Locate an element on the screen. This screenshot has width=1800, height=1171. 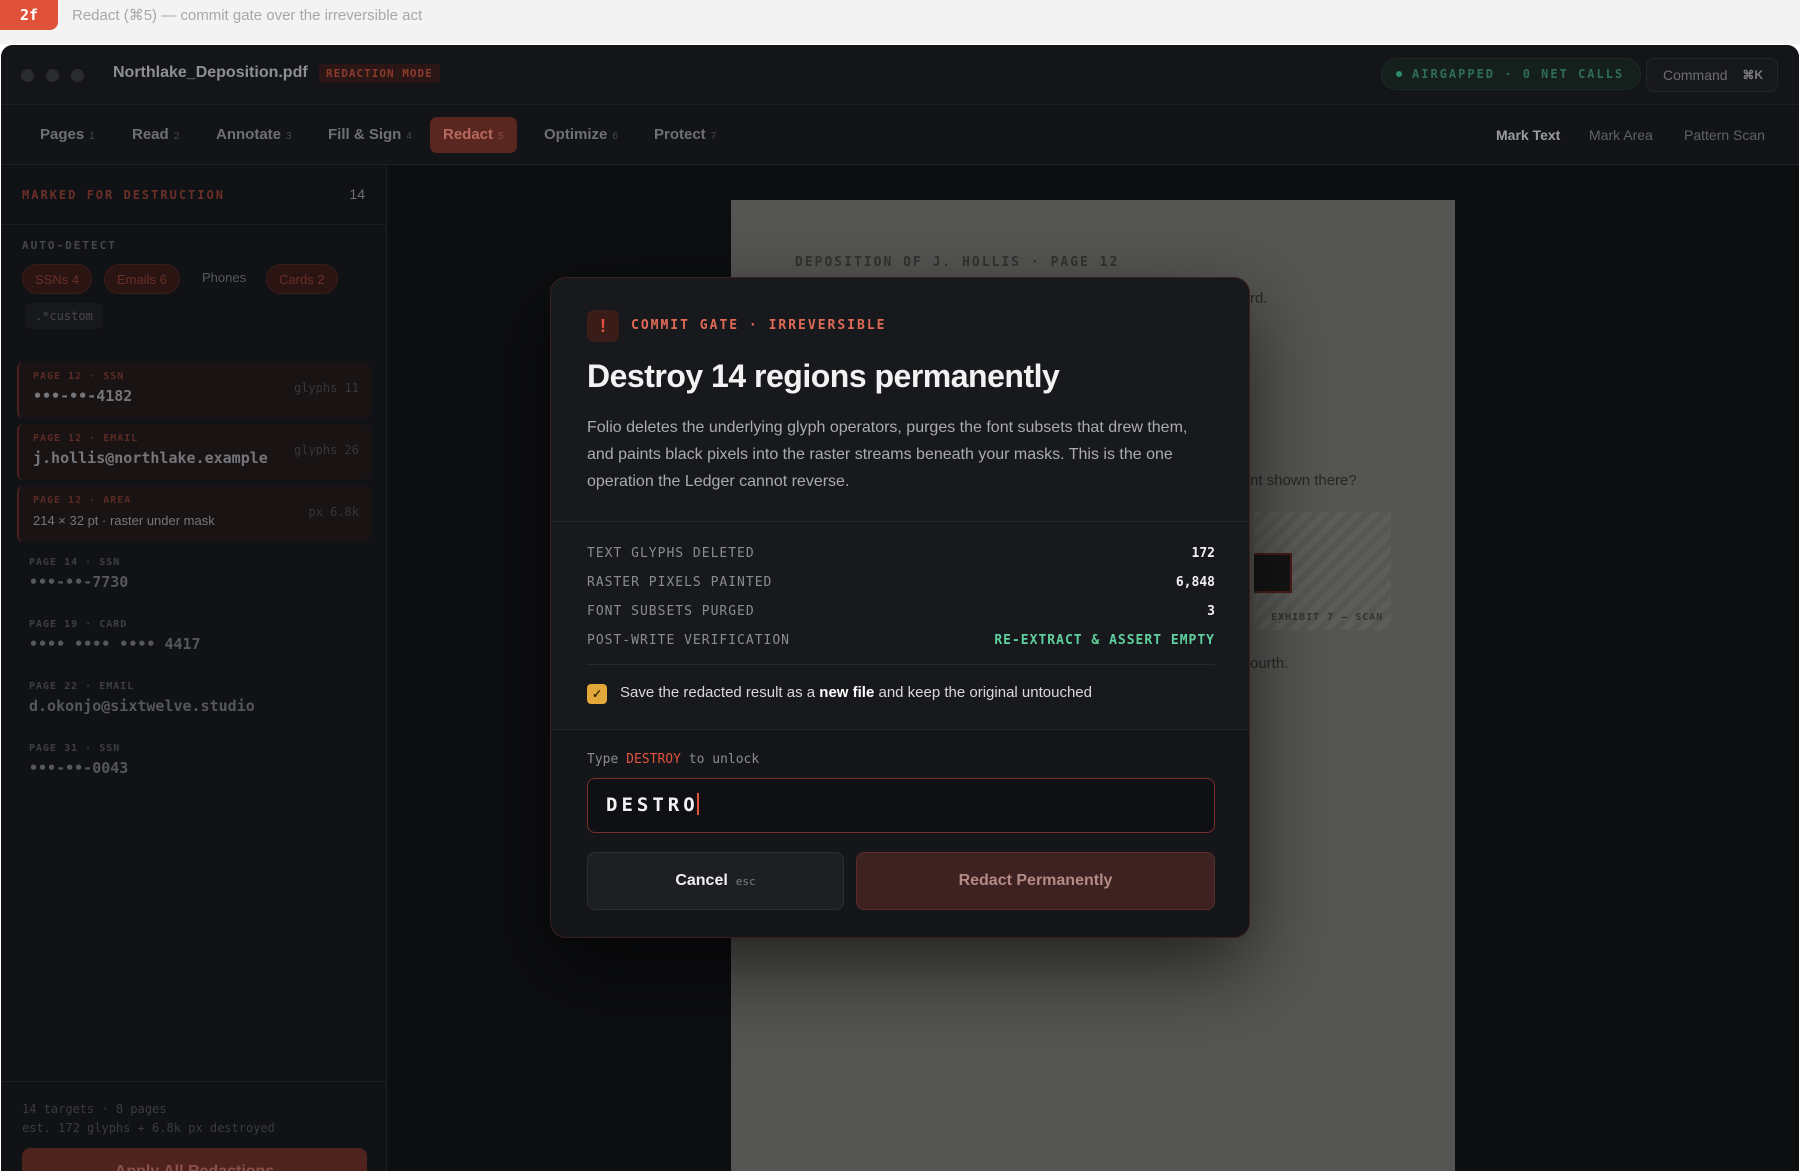
esc-shortcut: esc is located at coordinates (745, 881).